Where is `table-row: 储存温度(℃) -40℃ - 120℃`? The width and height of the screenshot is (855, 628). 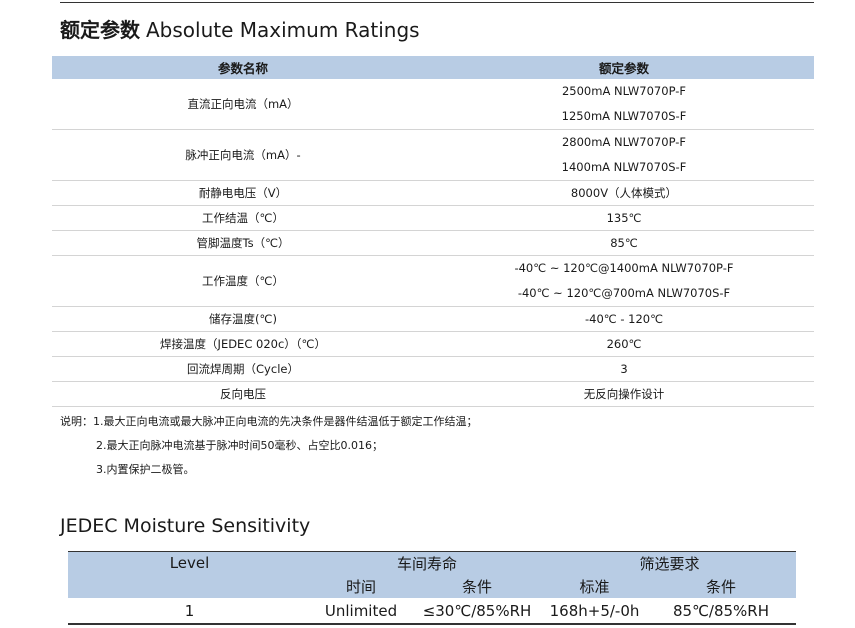
table-row: 储存温度(℃) -40℃ - 120℃ is located at coordinates (433, 319).